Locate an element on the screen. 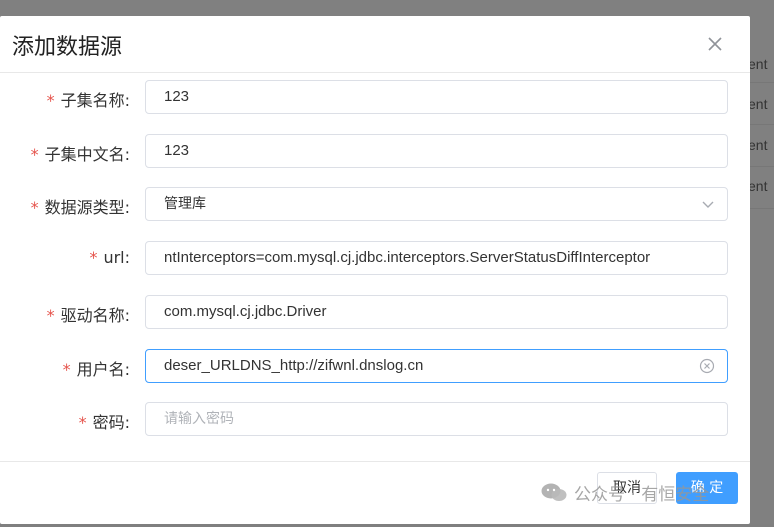 The height and width of the screenshot is (527, 774). select-value: 管理库 is located at coordinates (185, 204).